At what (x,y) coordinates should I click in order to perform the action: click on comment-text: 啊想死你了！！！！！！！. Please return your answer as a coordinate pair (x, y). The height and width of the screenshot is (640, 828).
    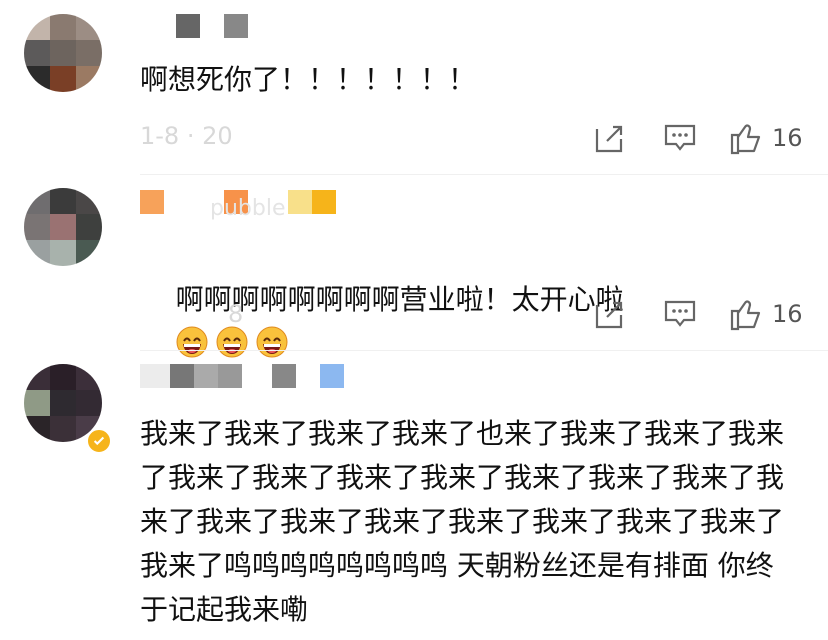
    Looking at the image, I should click on (308, 79).